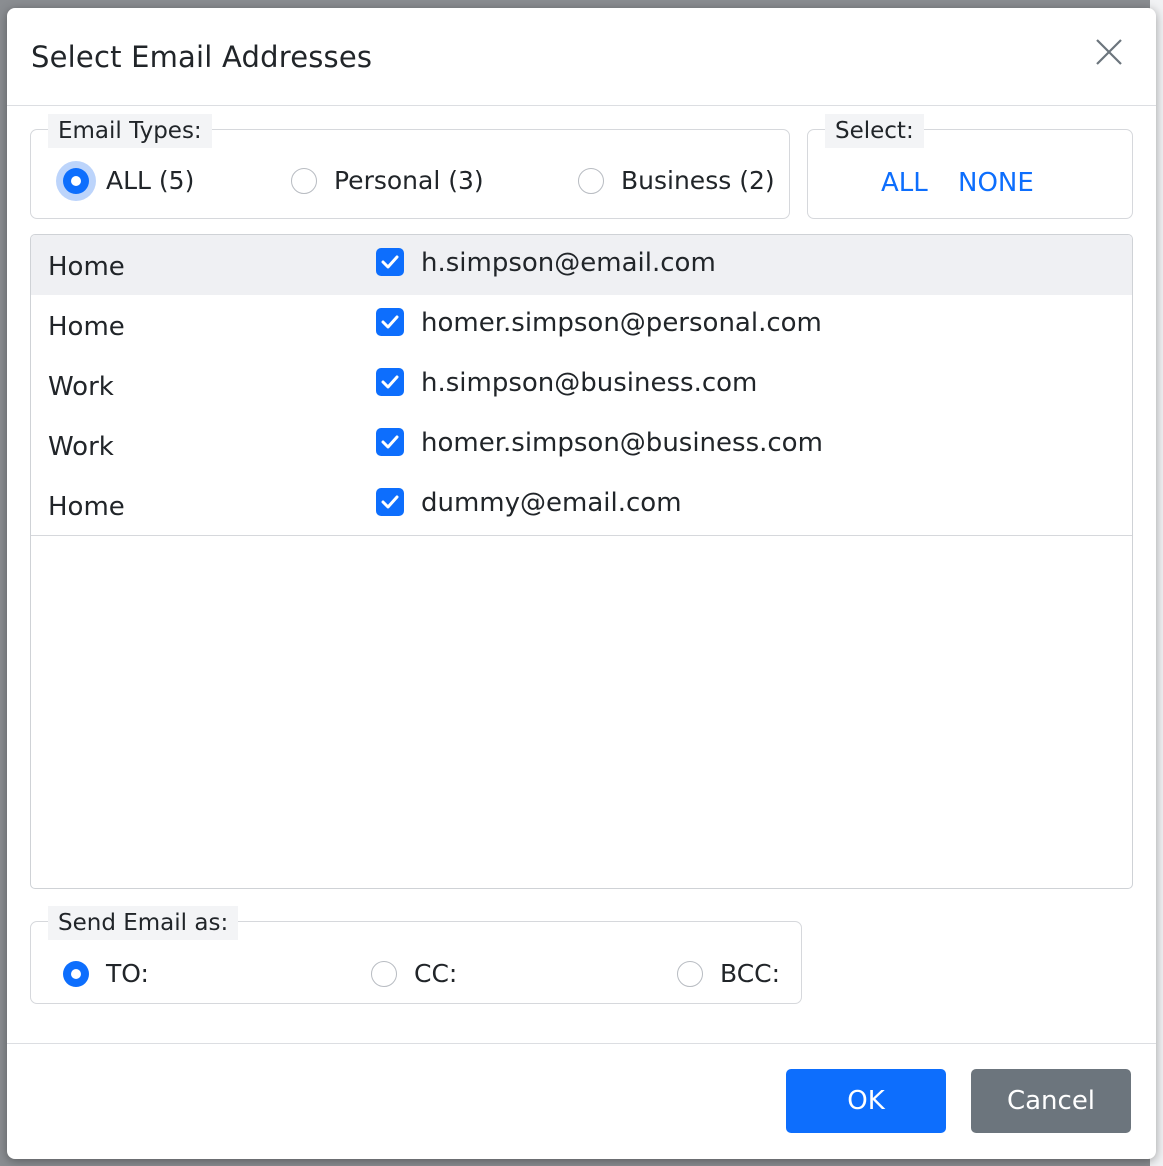 The height and width of the screenshot is (1166, 1163). What do you see at coordinates (581, 57) in the screenshot?
I see `dialog-header: Select Email Addresses` at bounding box center [581, 57].